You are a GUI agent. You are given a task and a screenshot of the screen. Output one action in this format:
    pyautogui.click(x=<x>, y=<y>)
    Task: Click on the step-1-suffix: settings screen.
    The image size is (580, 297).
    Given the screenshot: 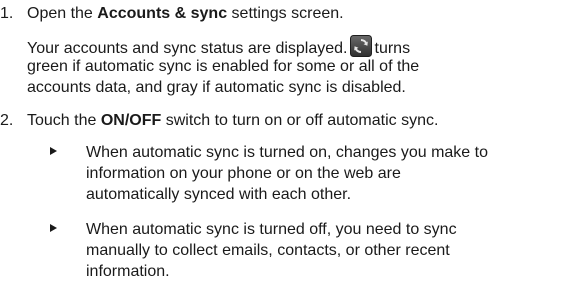 What is the action you would take?
    pyautogui.click(x=285, y=13)
    